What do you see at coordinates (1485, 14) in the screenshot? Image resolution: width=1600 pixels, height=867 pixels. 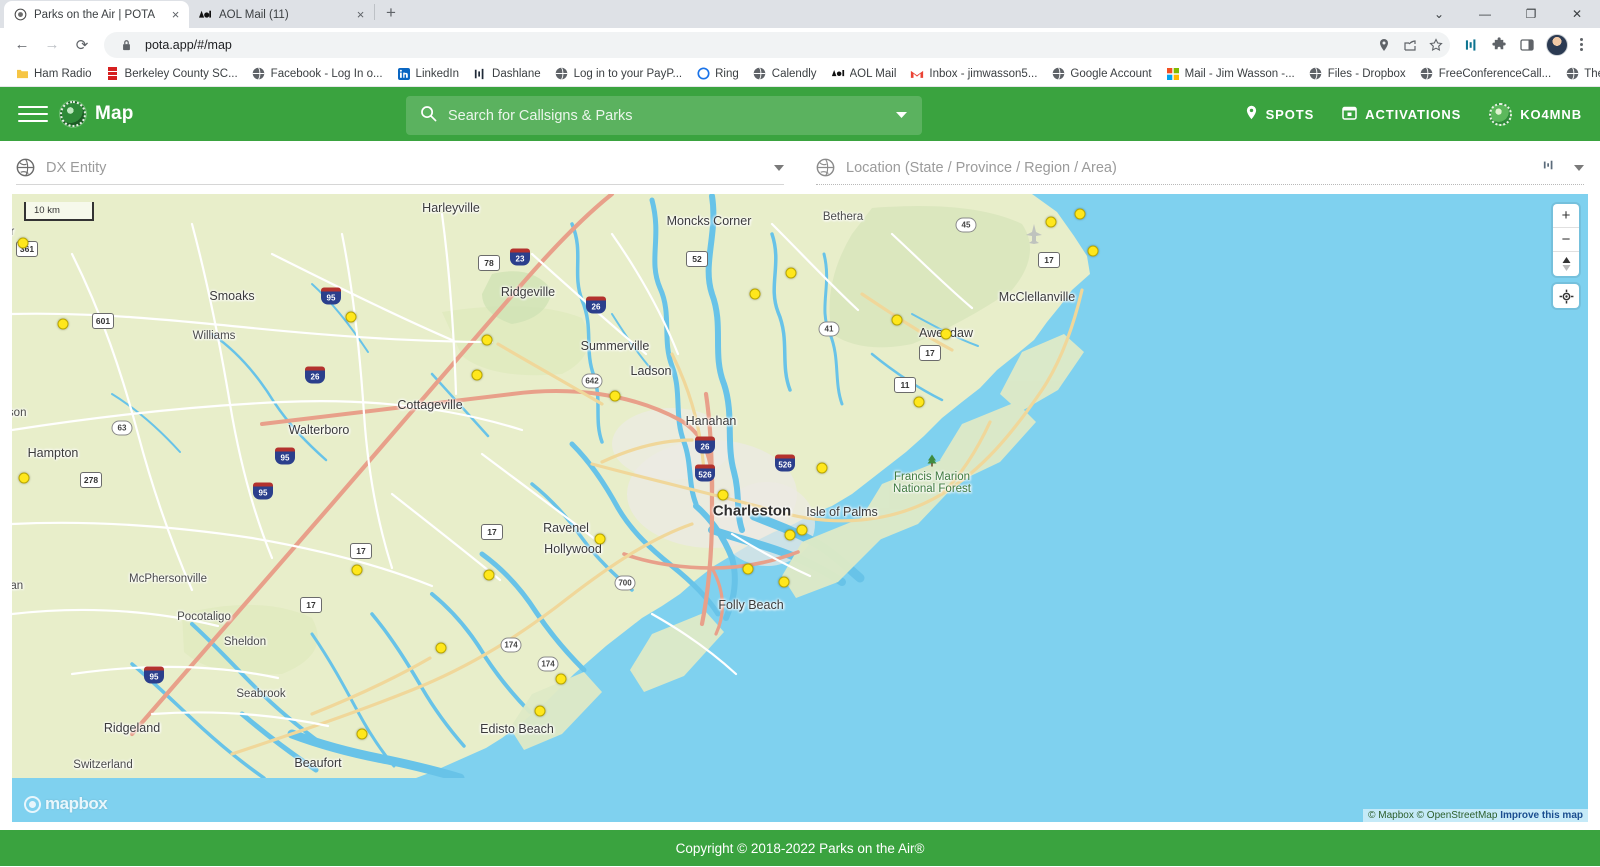 I see `minimize-button: —` at bounding box center [1485, 14].